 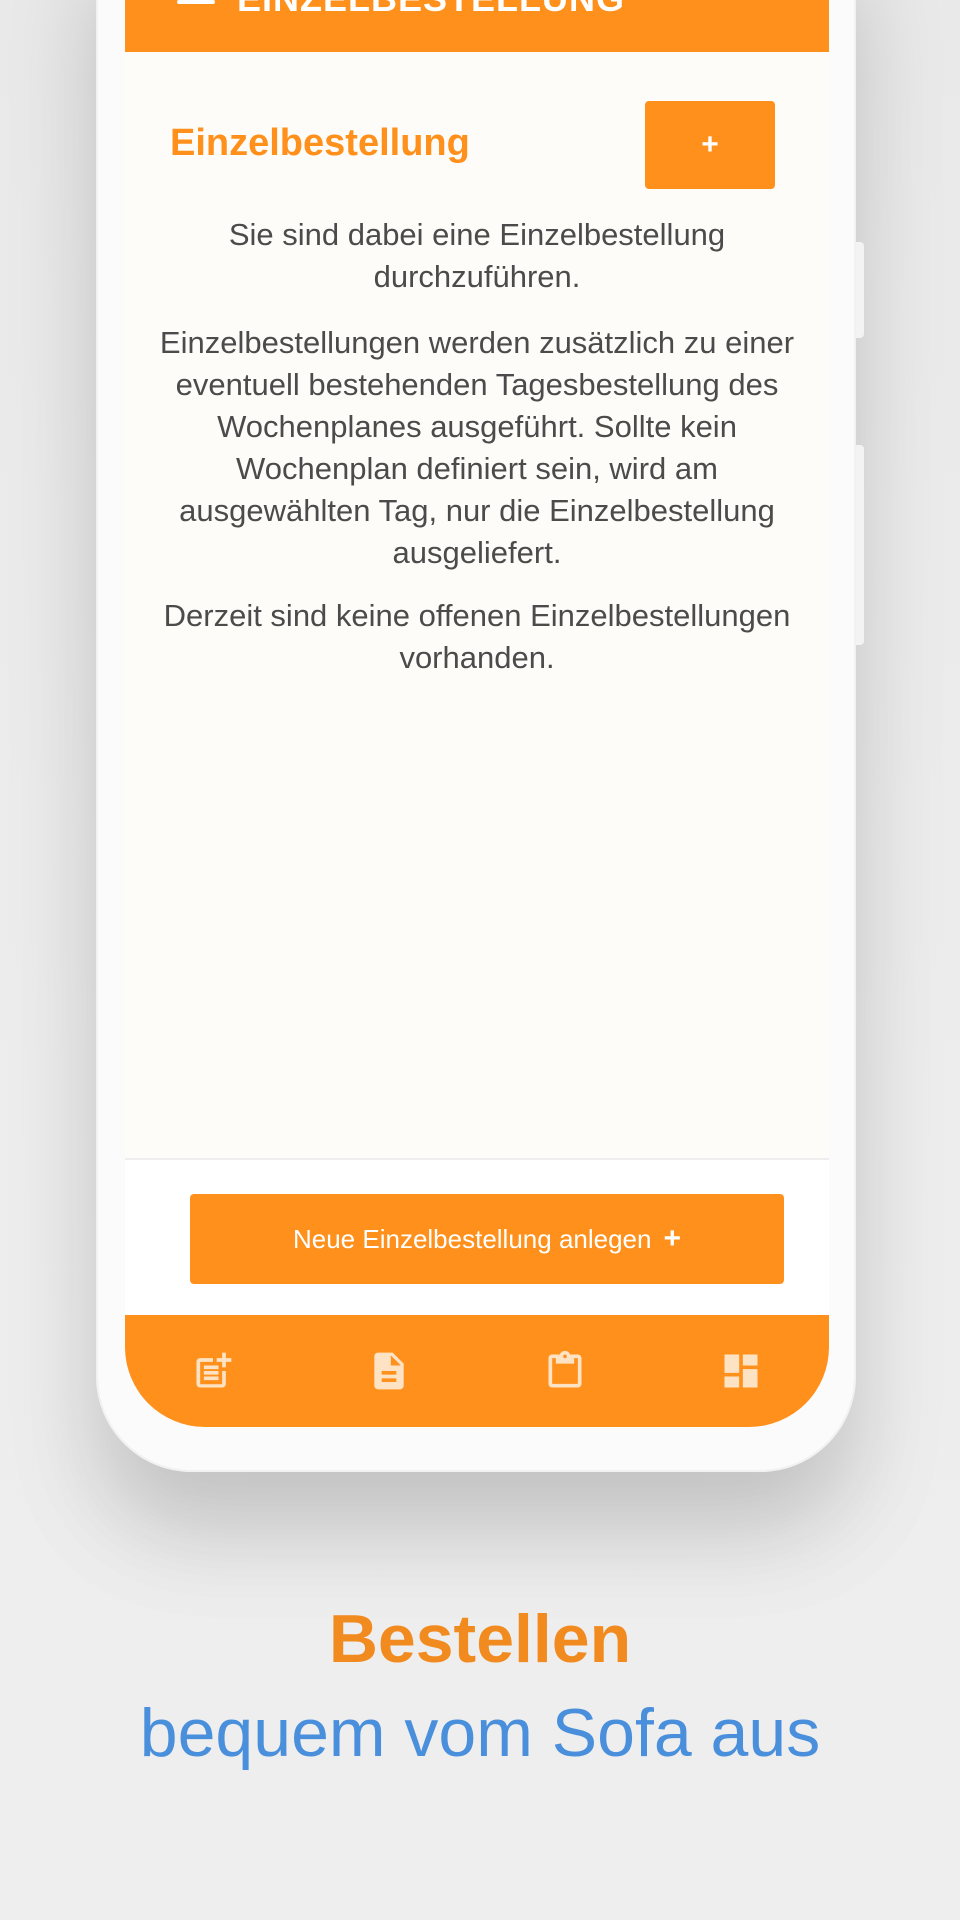 What do you see at coordinates (672, 1238) in the screenshot?
I see `plus-icon: +` at bounding box center [672, 1238].